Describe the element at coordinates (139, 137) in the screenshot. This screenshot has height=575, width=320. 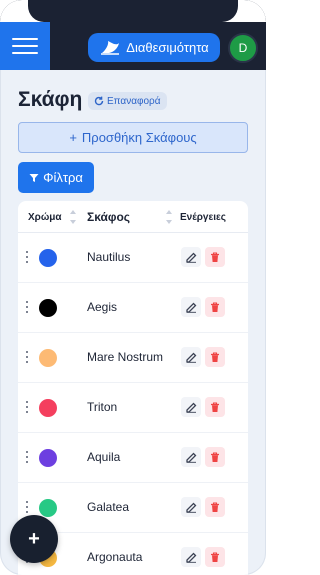
I see `add-boat-label: Προσθήκη Σκάφους` at that location.